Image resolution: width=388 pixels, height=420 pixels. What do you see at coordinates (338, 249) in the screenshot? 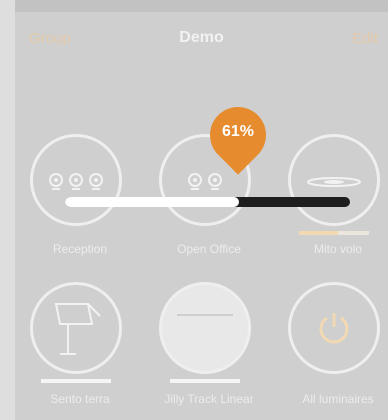
I see `tile-label: Mito volo` at bounding box center [338, 249].